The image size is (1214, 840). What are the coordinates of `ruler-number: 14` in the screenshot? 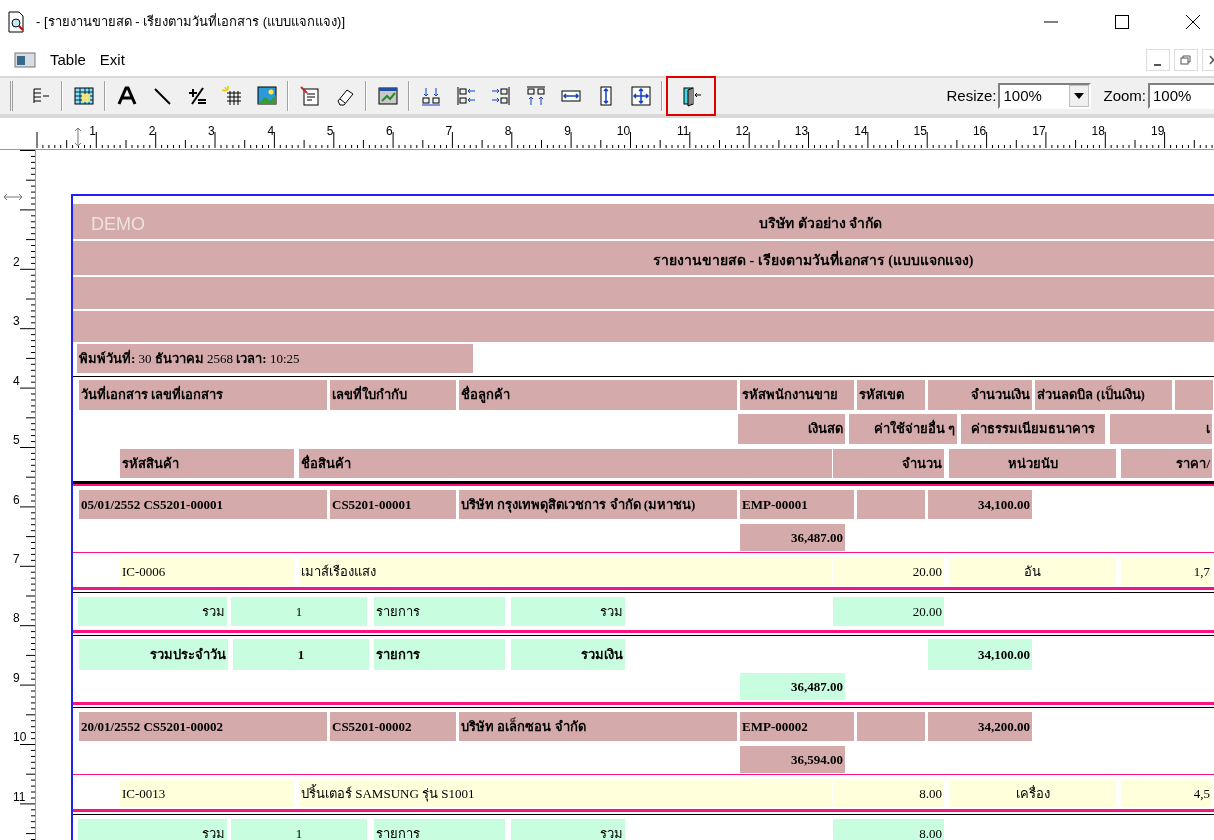 It's located at (861, 131).